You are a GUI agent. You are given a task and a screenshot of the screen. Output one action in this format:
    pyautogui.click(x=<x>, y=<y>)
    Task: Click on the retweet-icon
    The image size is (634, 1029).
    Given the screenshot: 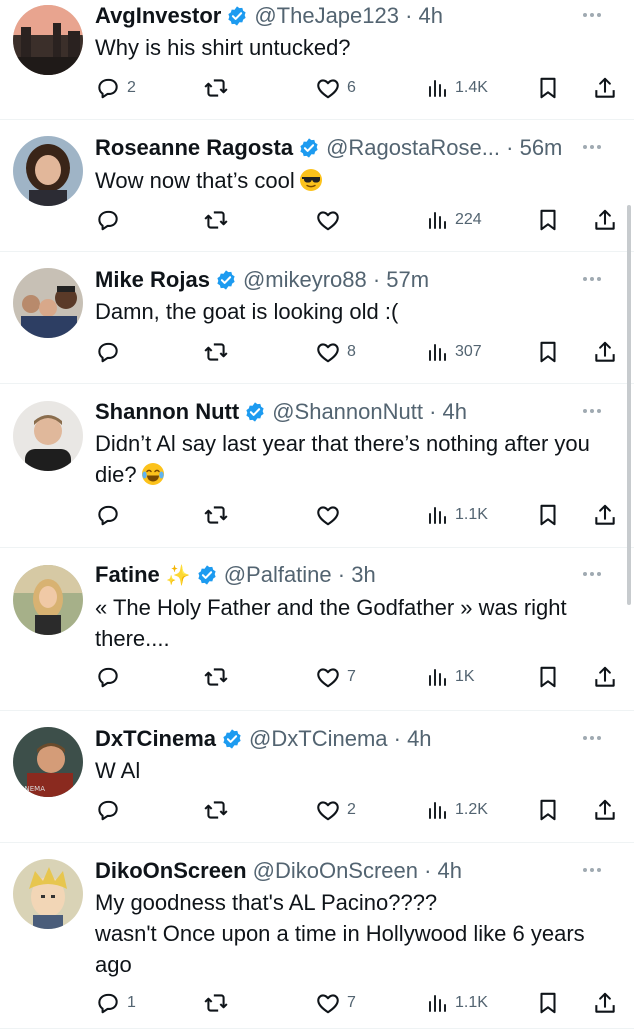 What is the action you would take?
    pyautogui.click(x=216, y=1003)
    